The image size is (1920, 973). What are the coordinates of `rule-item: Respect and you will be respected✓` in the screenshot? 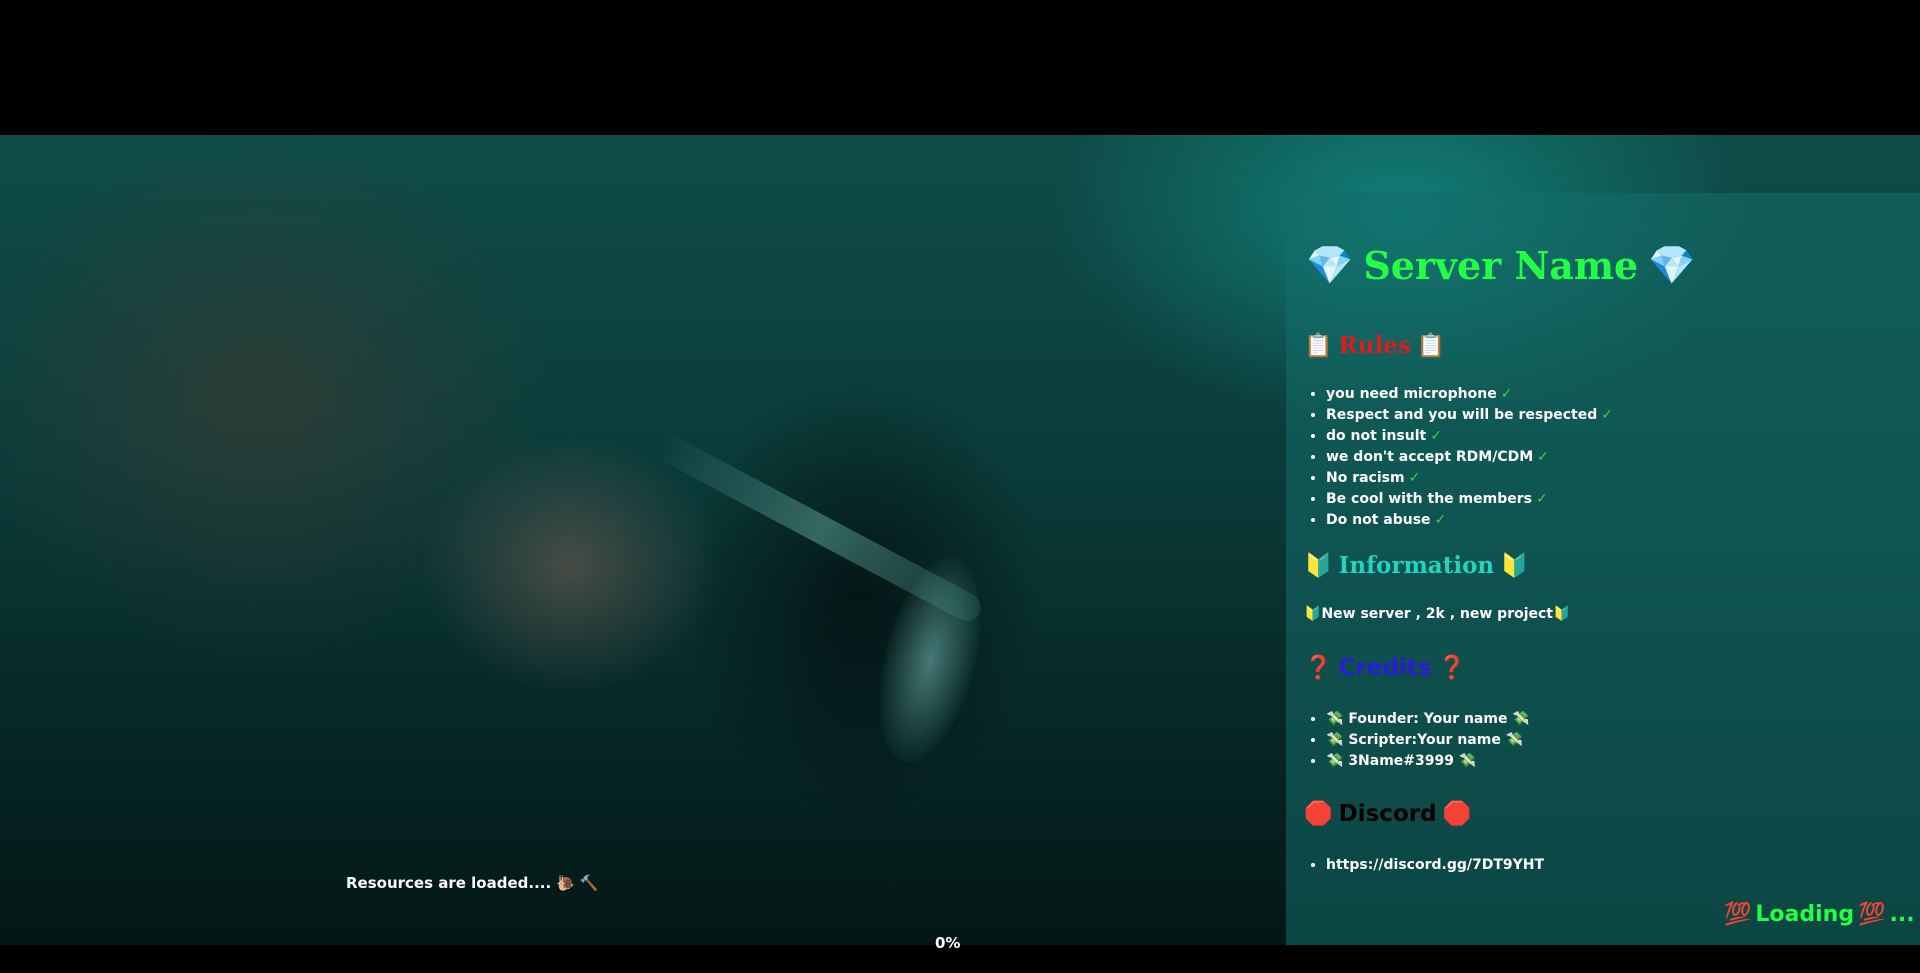 It's located at (1469, 415).